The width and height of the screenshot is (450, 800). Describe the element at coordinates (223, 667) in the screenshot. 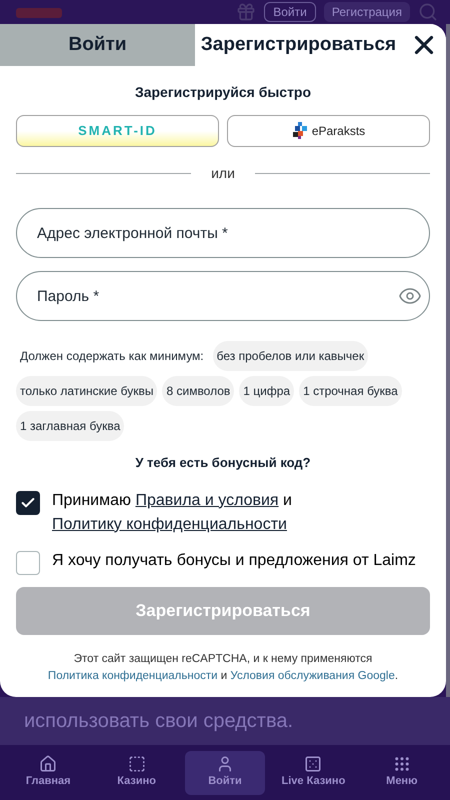

I see `recaptcha-notice: Этот сайт защищен reCAPTCHA, и к нему применяются Политика конфиденциальности и Условия обслуживания Google.` at that location.